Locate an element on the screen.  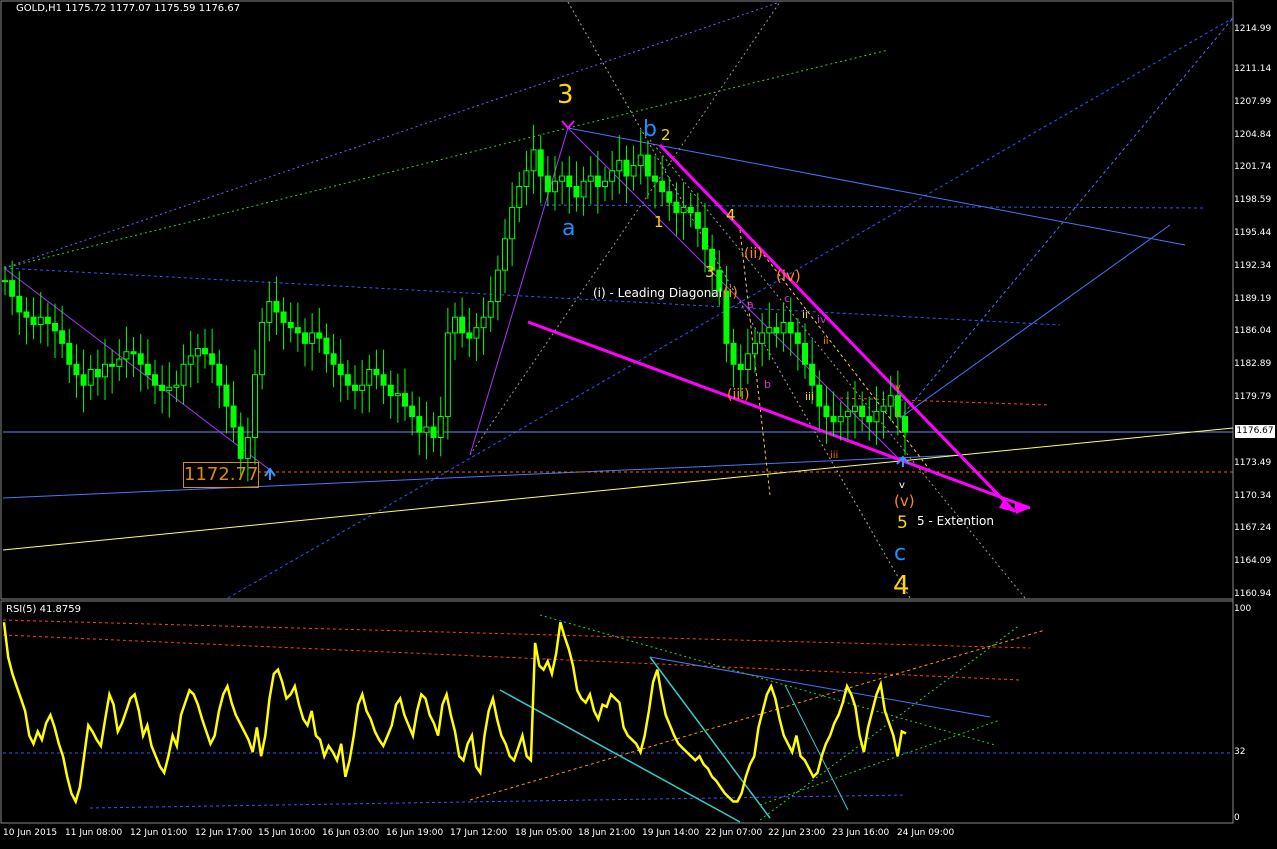
rsi-tick-0: 0 is located at coordinates (1237, 818).